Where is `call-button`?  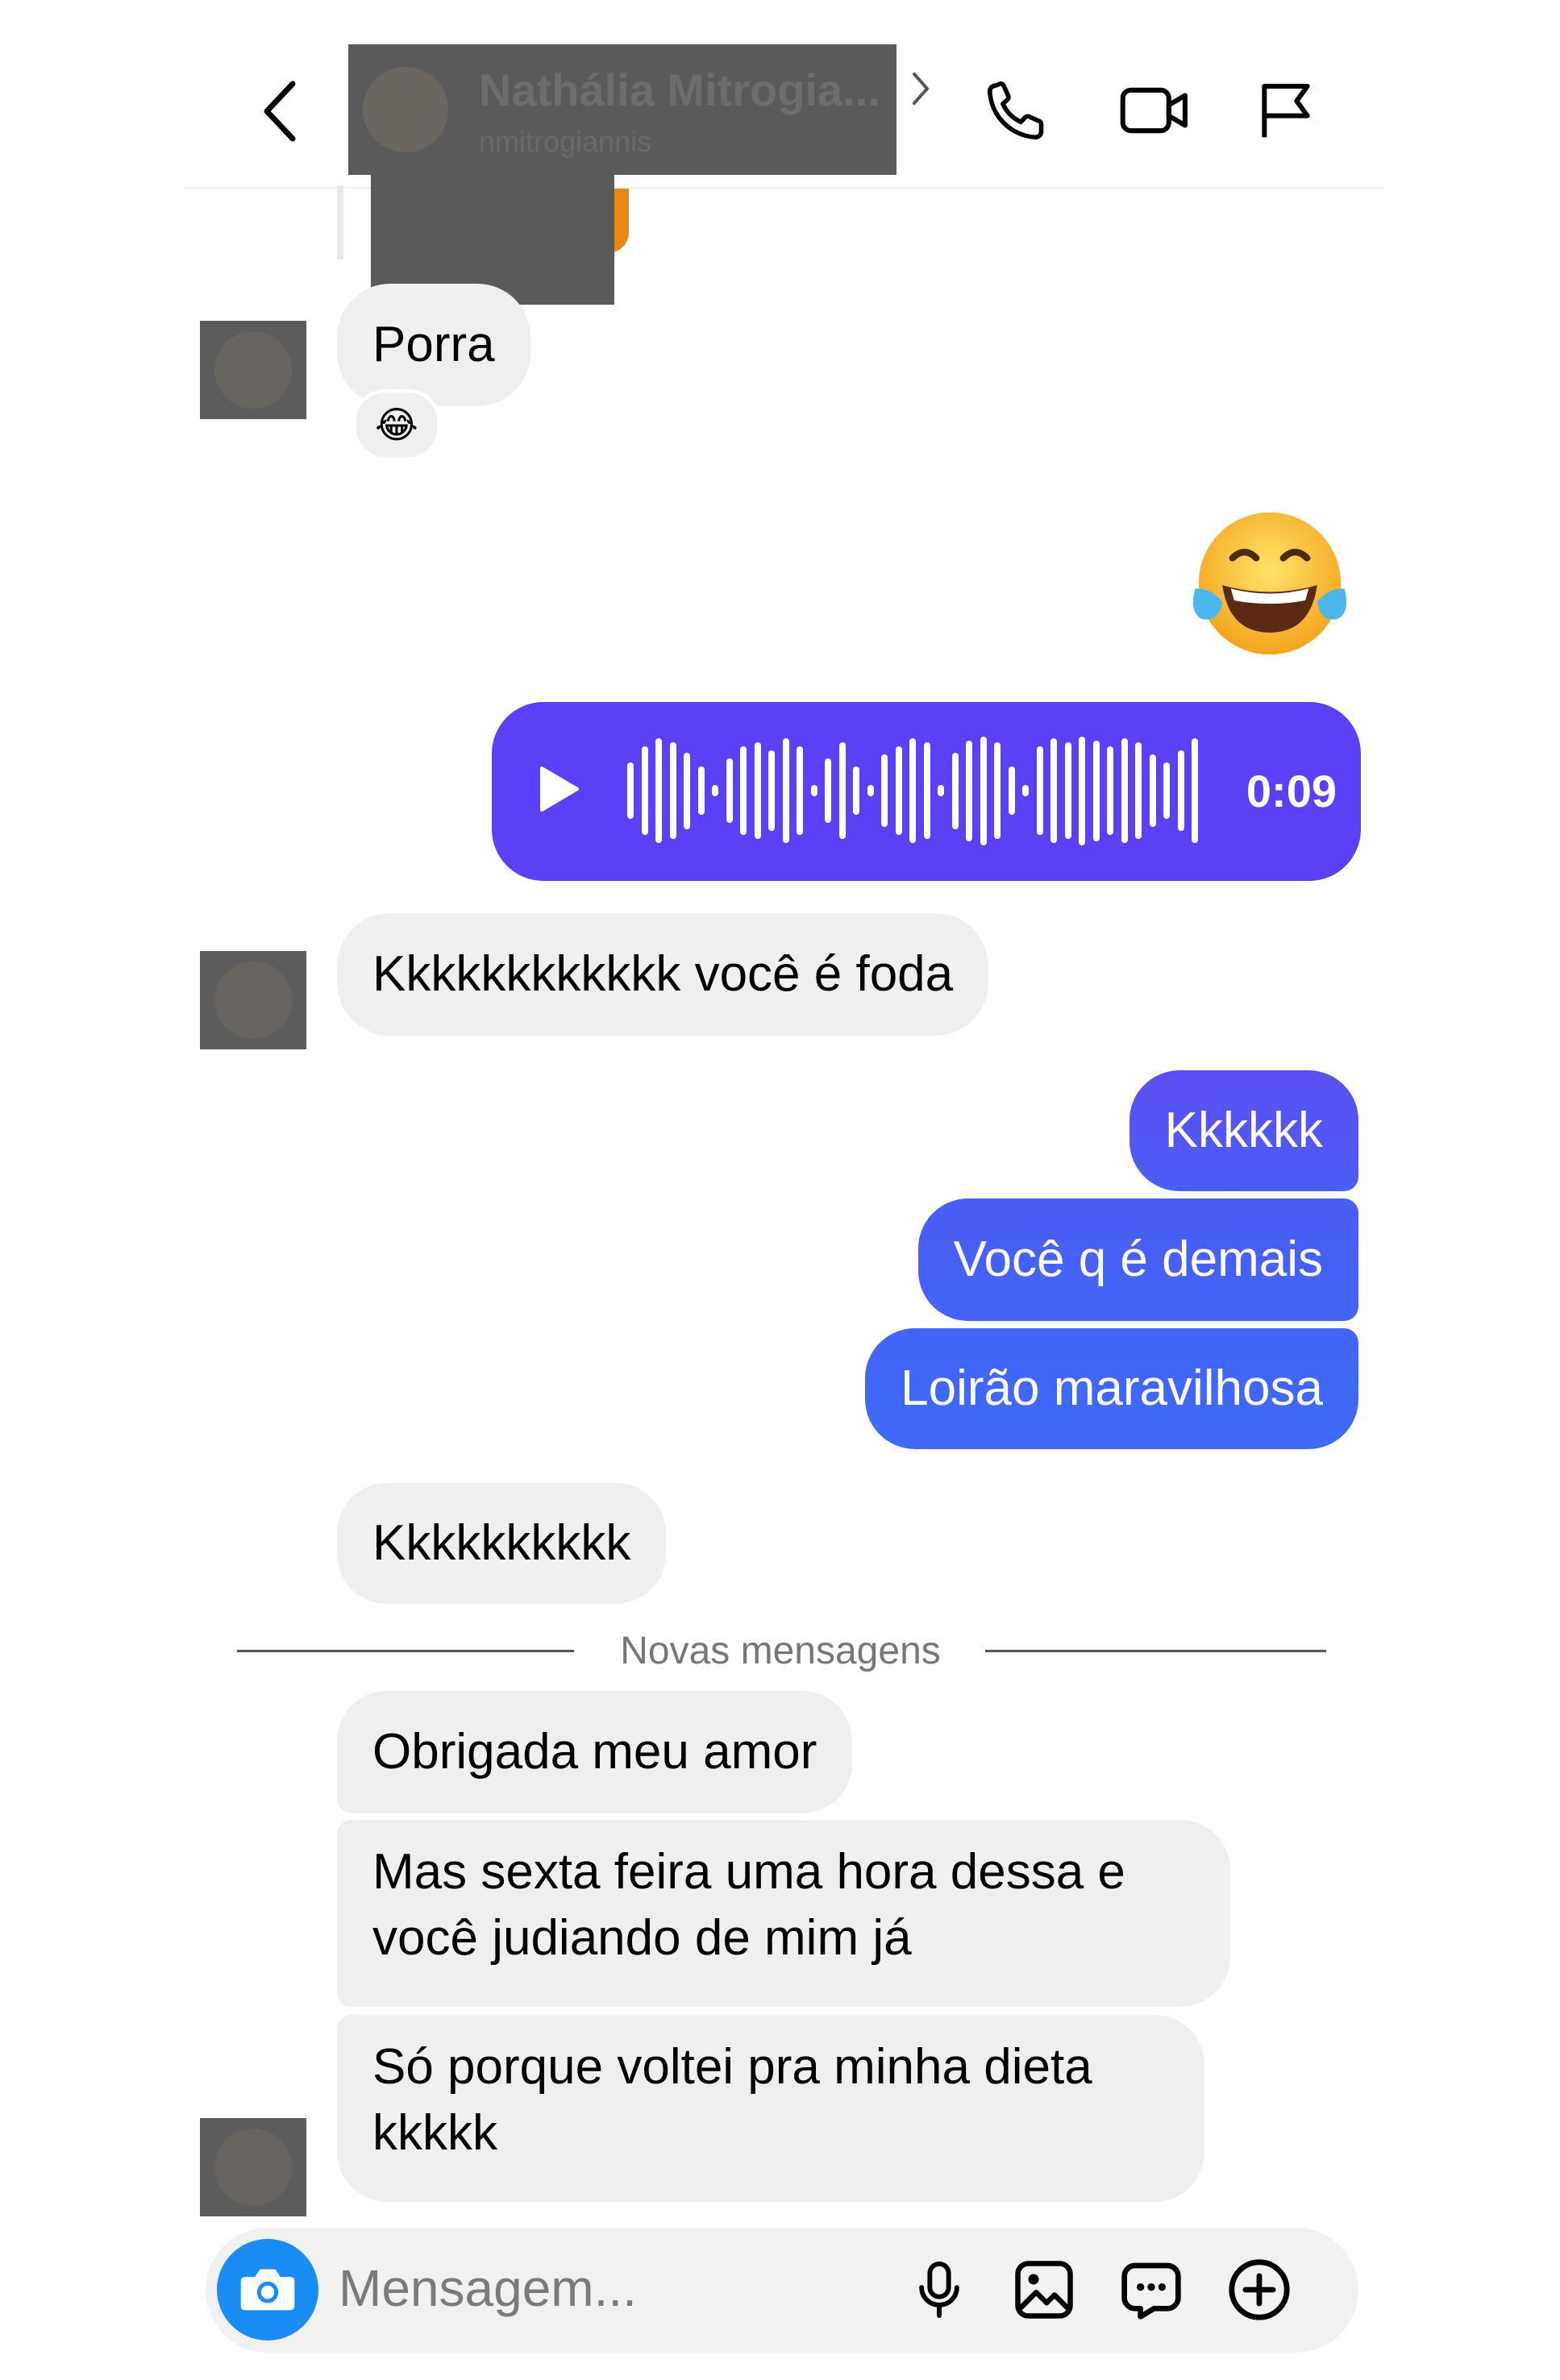 call-button is located at coordinates (1016, 110).